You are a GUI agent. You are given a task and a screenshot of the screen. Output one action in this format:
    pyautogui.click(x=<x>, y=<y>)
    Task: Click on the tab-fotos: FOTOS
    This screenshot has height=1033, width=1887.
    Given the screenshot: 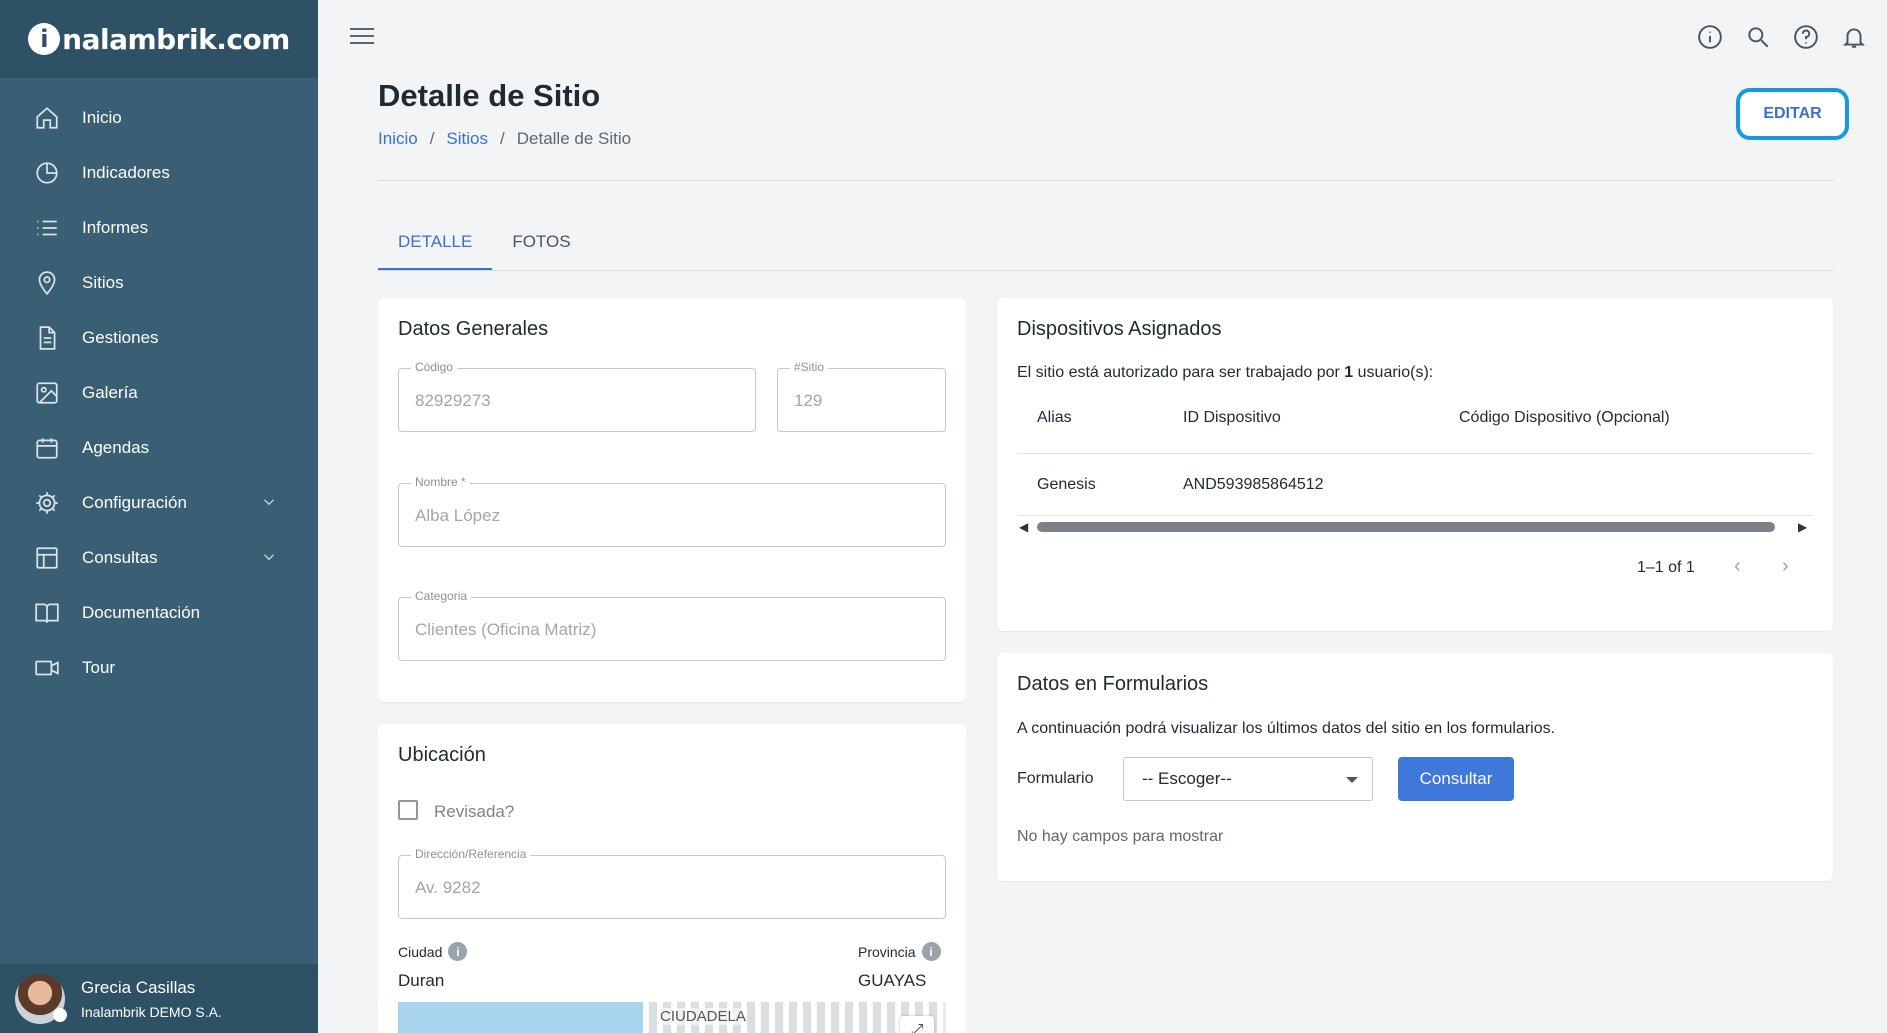 What is the action you would take?
    pyautogui.click(x=541, y=246)
    